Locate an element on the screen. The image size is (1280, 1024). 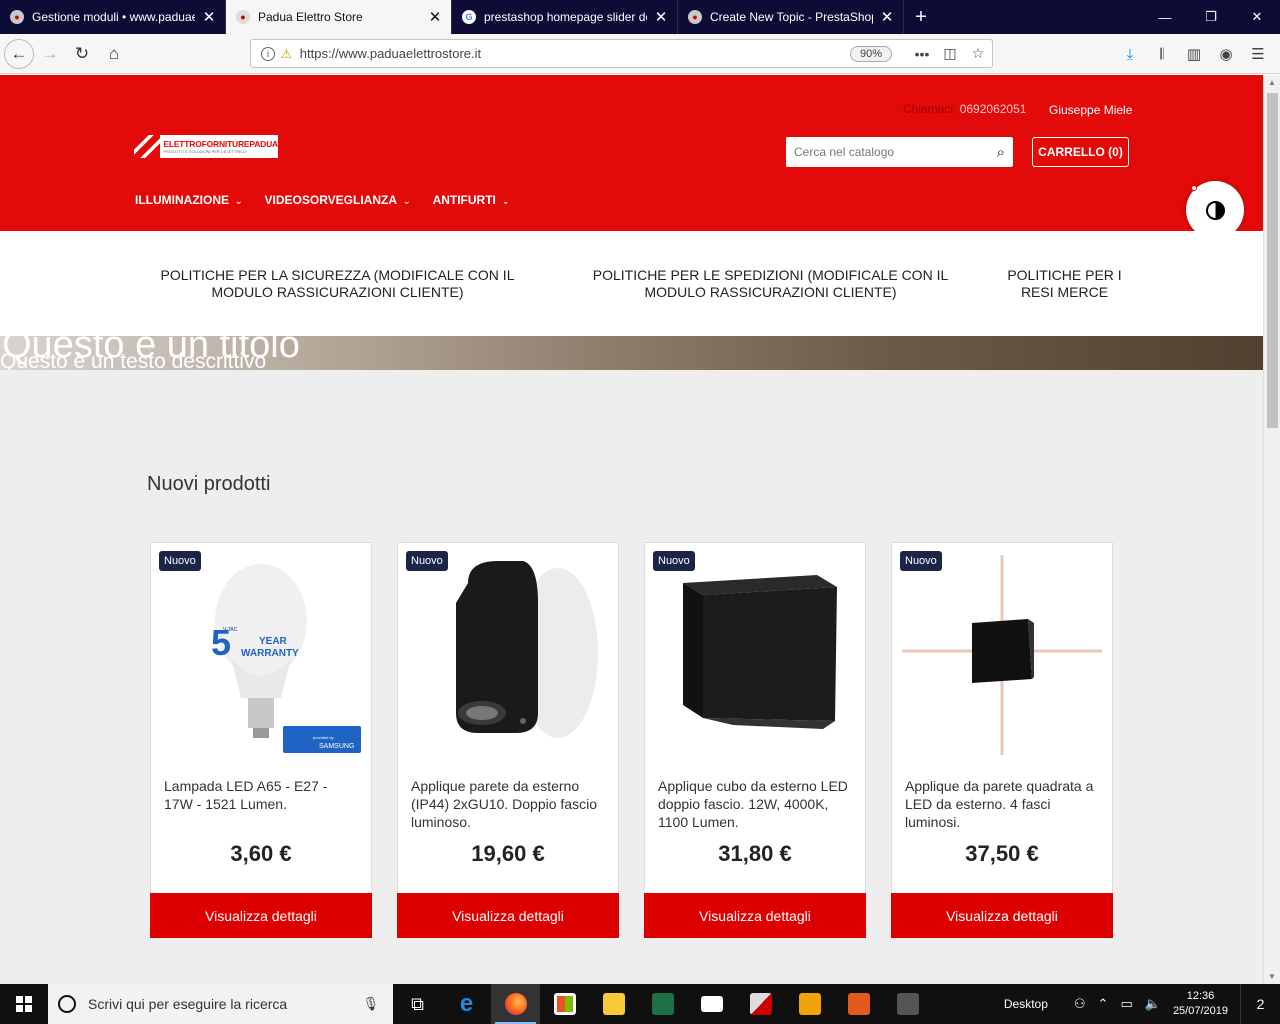
site-info-icon: i is located at coordinates (268, 53).